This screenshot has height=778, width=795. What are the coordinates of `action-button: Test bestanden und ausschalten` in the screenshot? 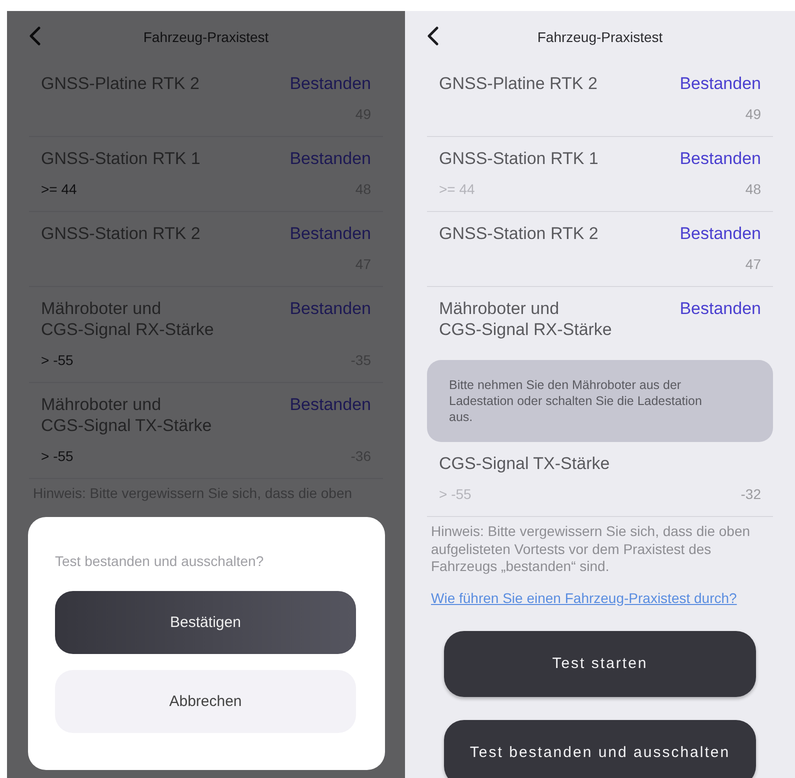 It's located at (600, 749).